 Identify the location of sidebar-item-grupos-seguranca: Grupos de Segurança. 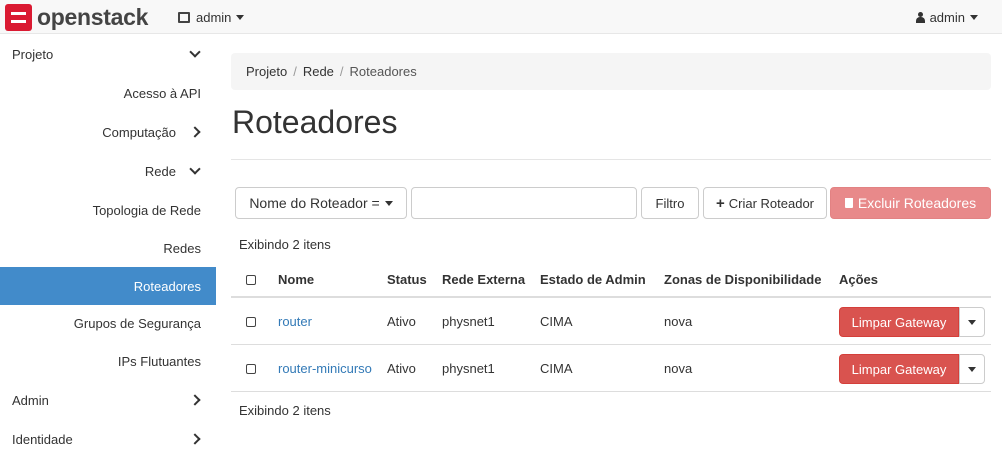
(108, 323).